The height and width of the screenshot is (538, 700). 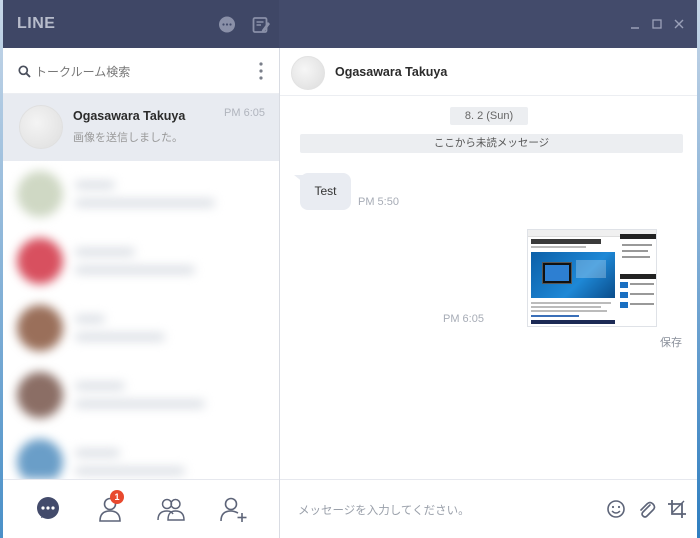 What do you see at coordinates (227, 25) in the screenshot?
I see `chat-bubble-icon` at bounding box center [227, 25].